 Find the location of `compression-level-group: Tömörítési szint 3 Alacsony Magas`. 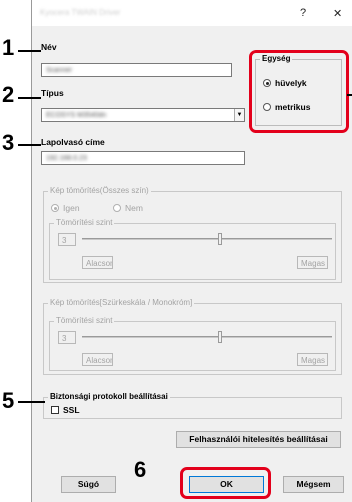

compression-level-group: Tömörítési szint 3 Alacsony Magas is located at coordinates (192, 249).